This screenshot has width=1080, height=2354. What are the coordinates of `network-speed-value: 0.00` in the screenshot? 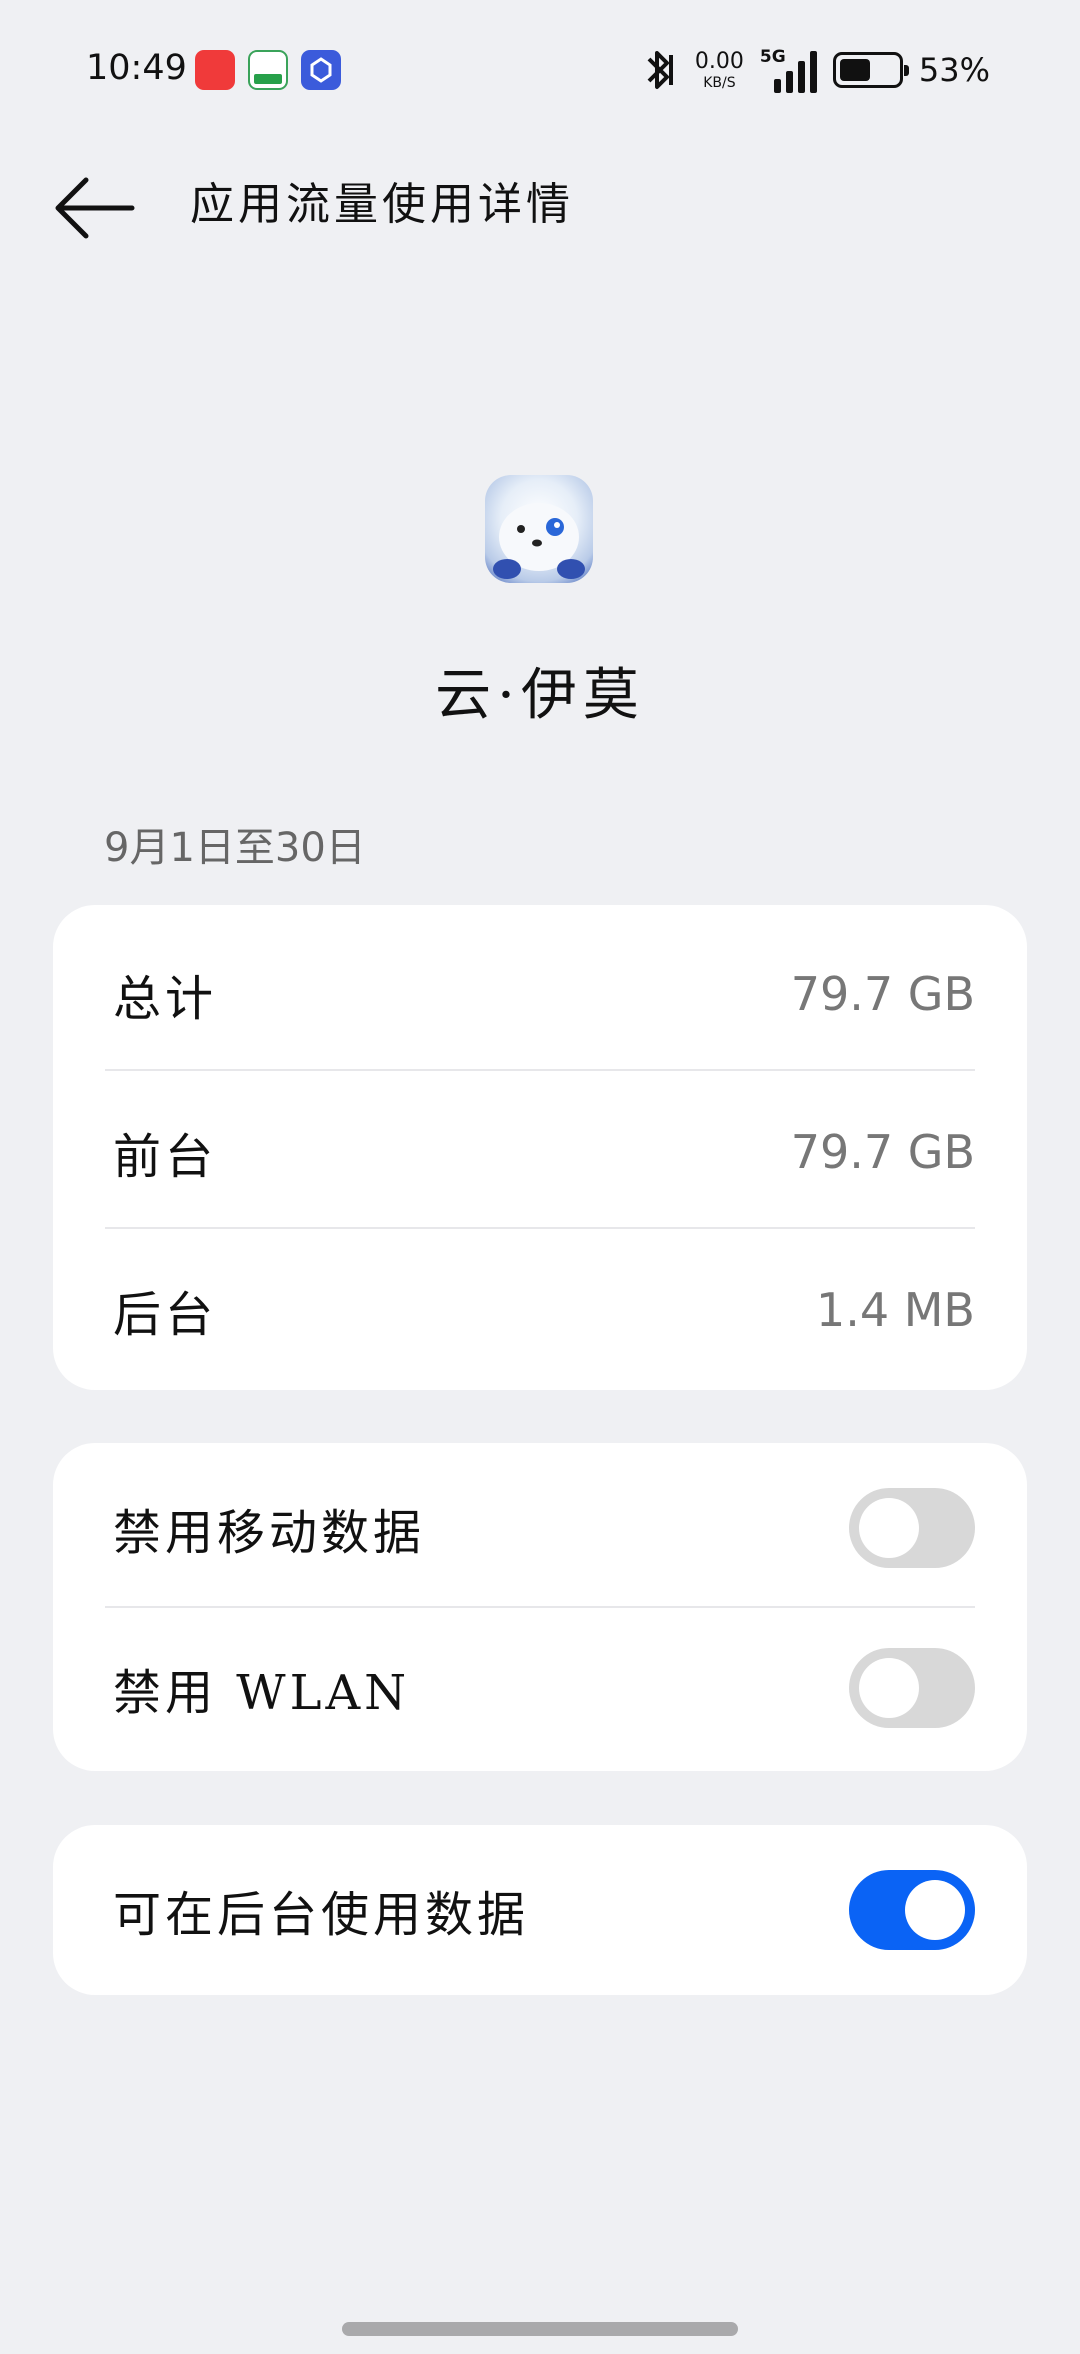 It's located at (719, 61).